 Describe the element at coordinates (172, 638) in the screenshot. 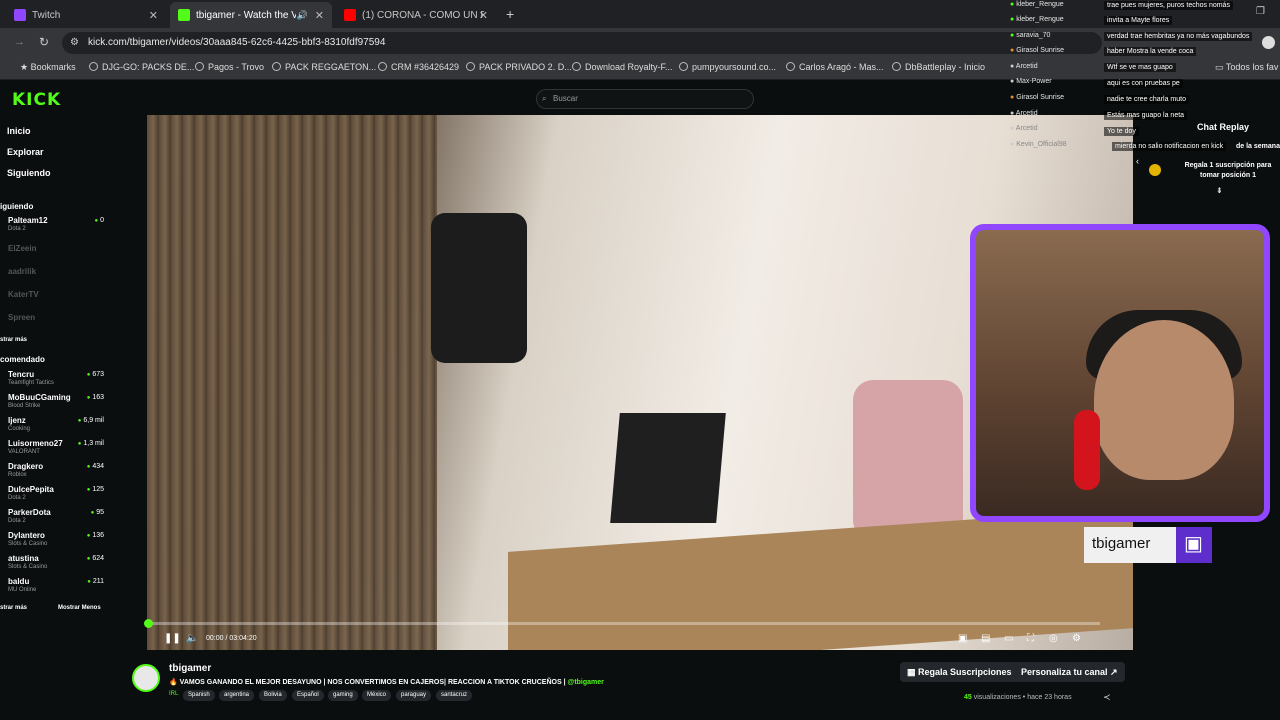

I see `pause-icon: ❚❚` at that location.